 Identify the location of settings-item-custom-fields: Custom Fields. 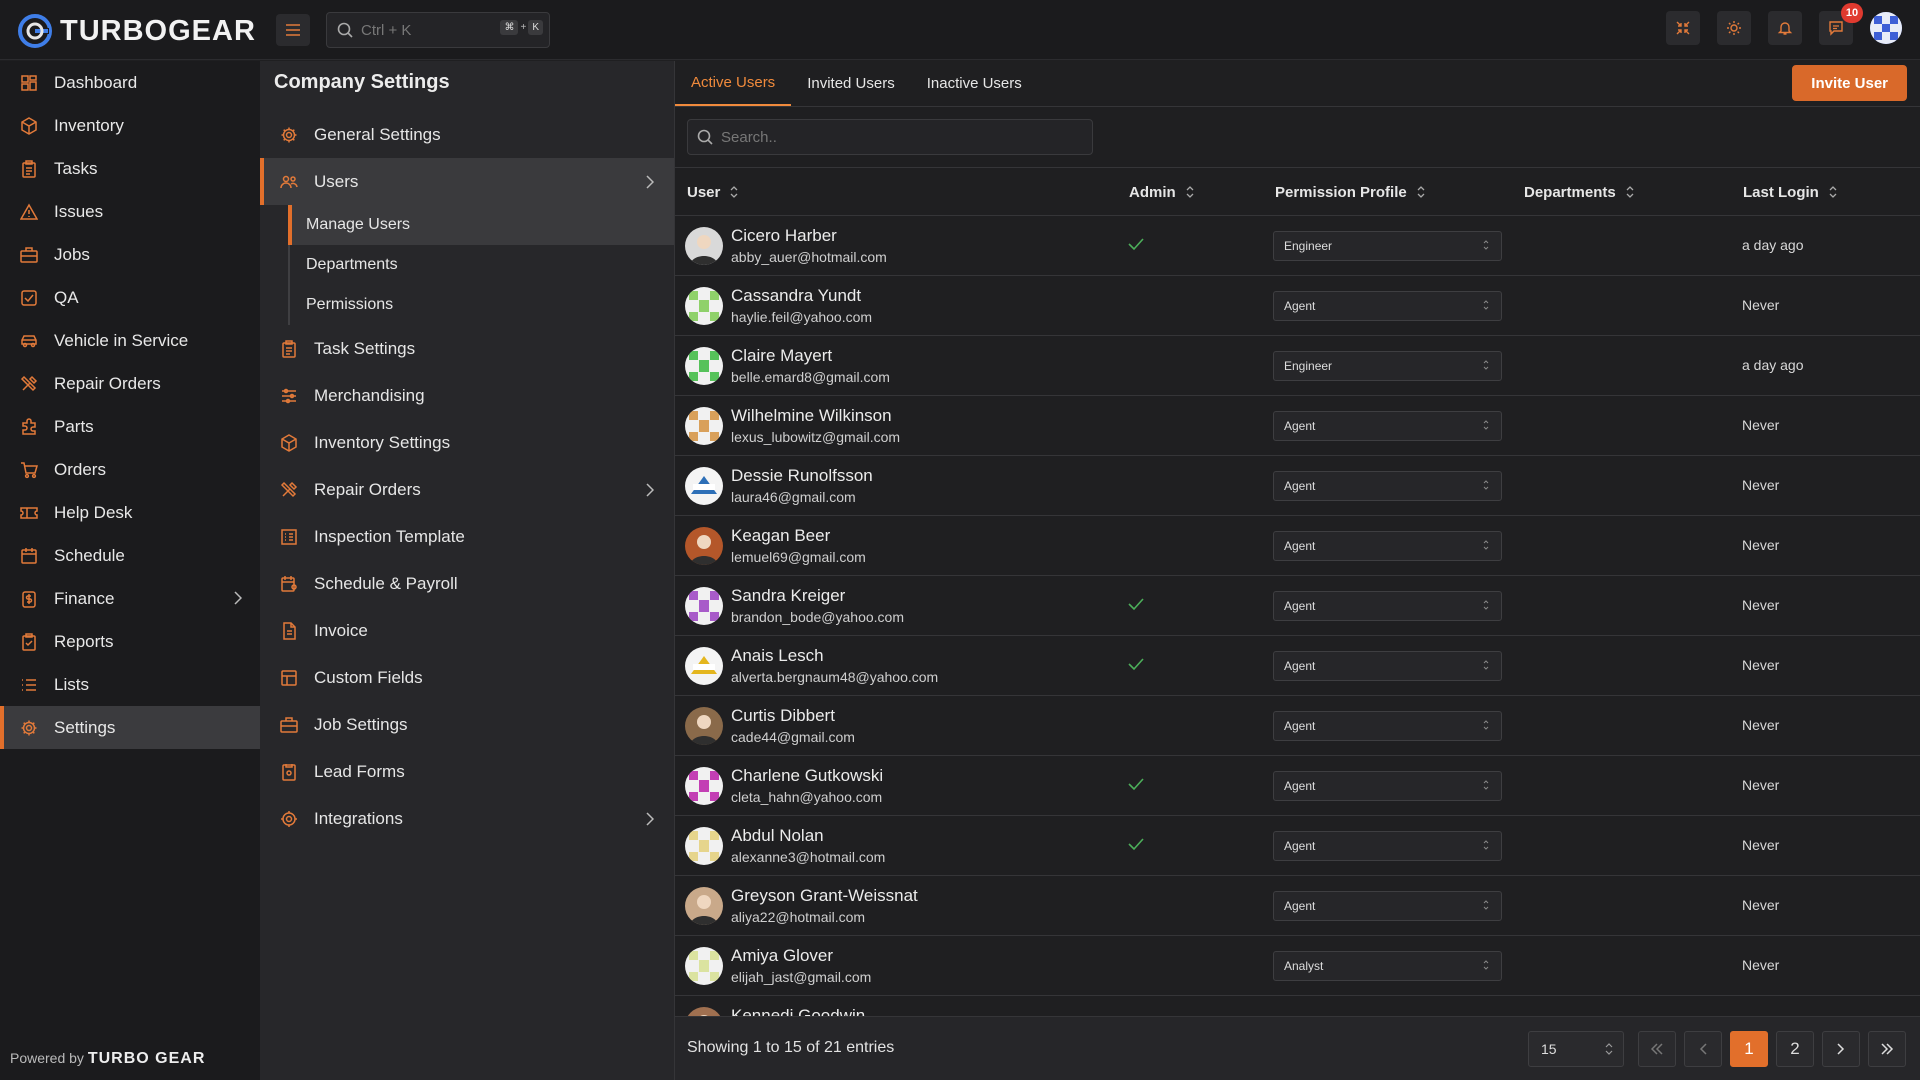
(467, 677).